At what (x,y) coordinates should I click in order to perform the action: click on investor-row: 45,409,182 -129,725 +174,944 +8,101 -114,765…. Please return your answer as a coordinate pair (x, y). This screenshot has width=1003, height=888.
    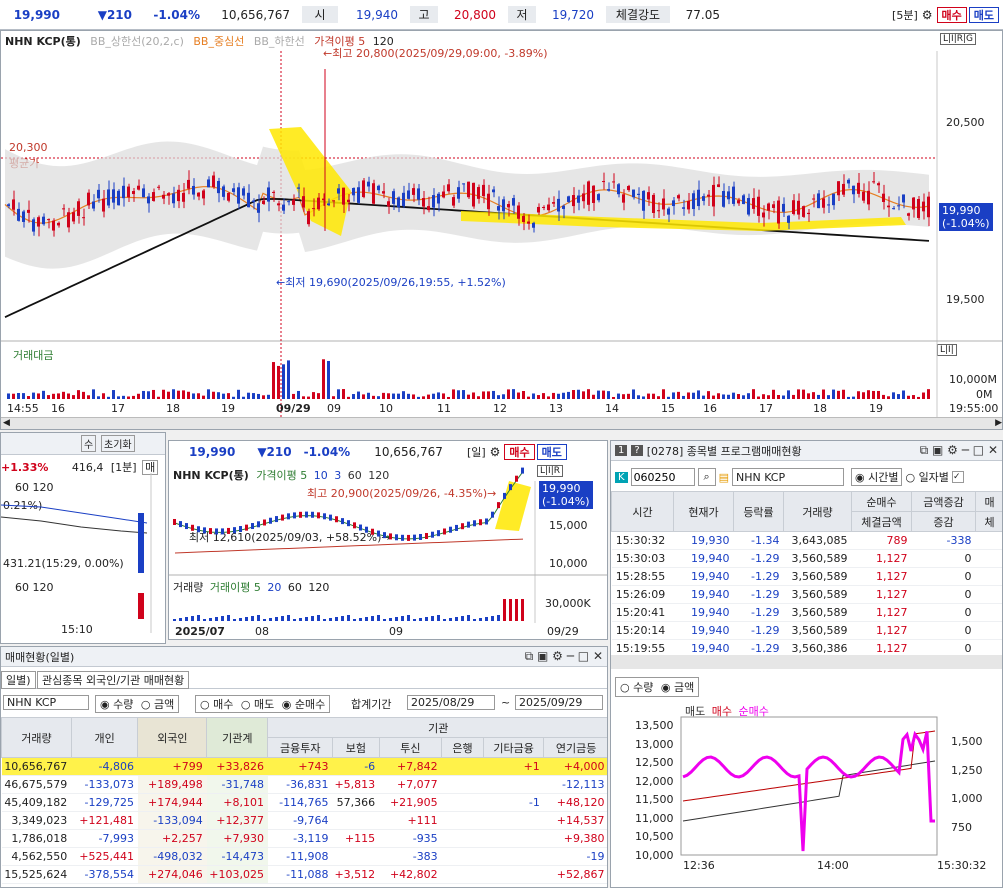
    Looking at the image, I should click on (304, 802).